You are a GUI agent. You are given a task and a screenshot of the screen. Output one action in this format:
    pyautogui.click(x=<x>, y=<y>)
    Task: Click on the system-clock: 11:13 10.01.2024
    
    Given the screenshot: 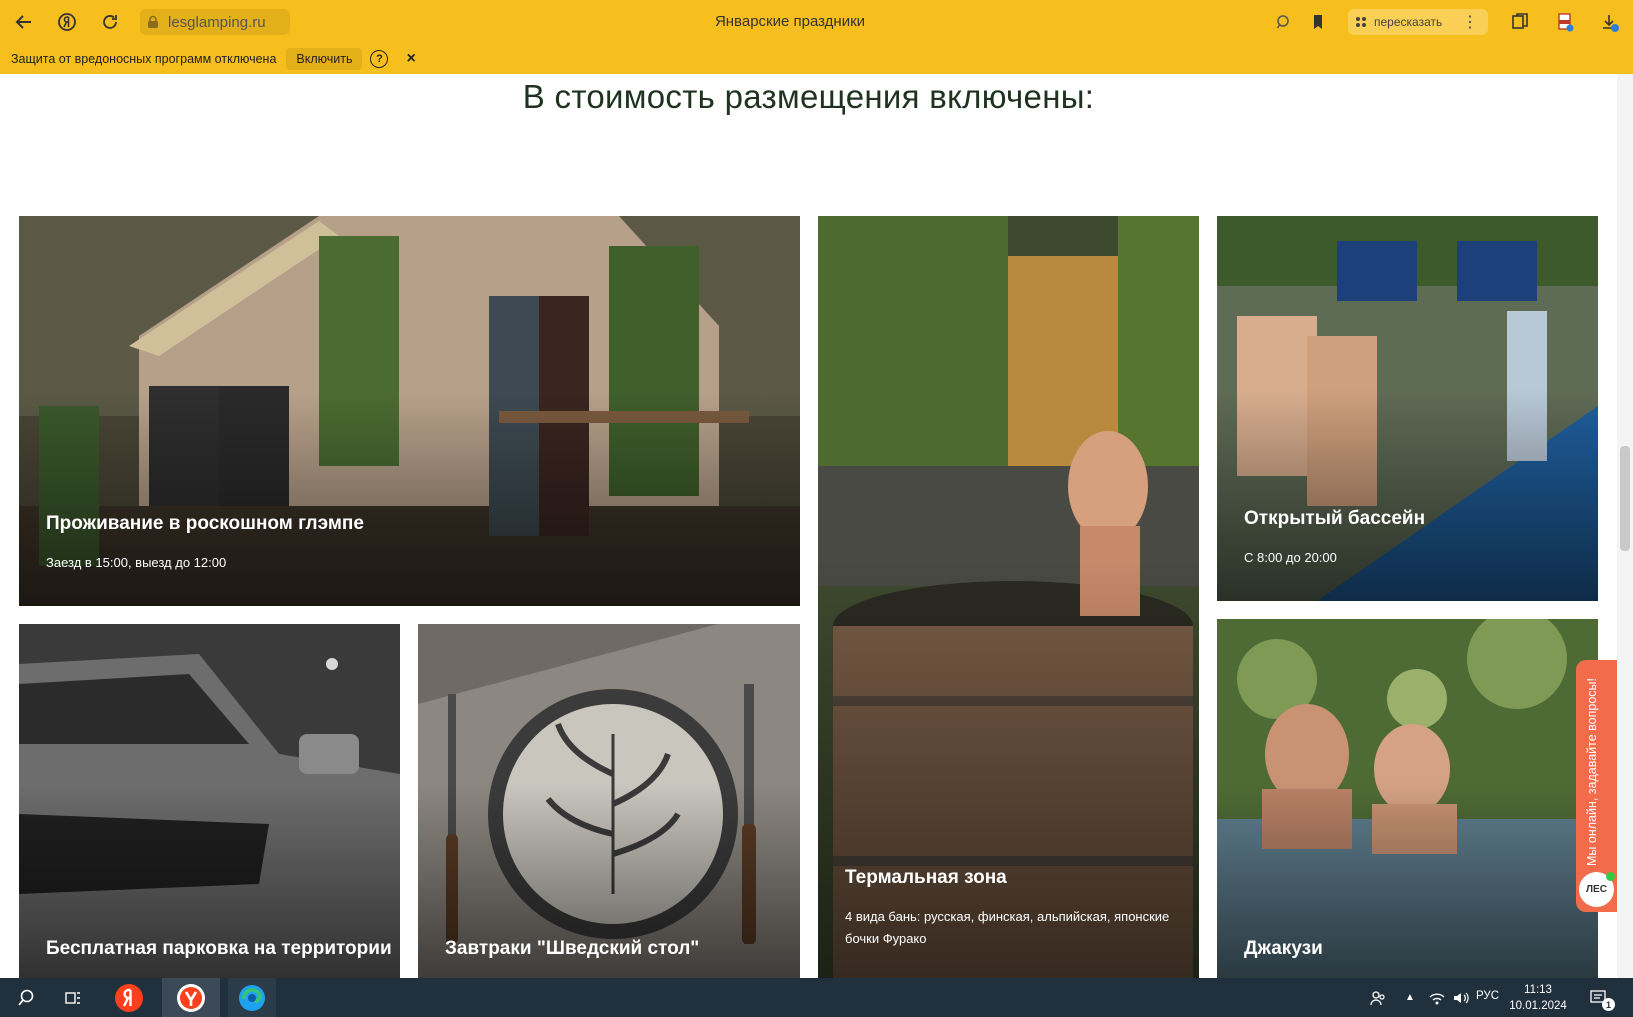 What is the action you would take?
    pyautogui.click(x=1538, y=998)
    